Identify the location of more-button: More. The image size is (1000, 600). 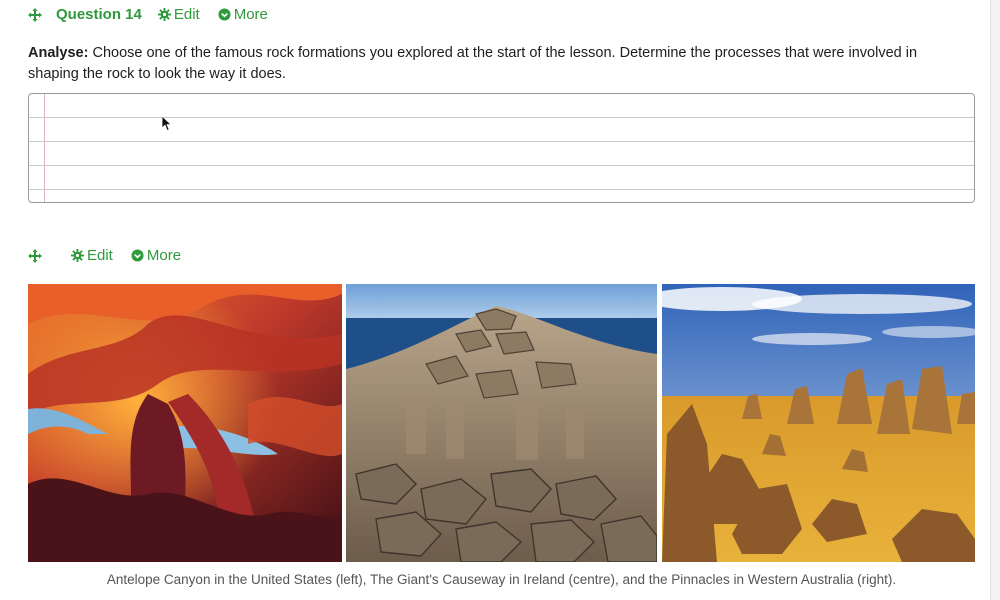
(243, 14).